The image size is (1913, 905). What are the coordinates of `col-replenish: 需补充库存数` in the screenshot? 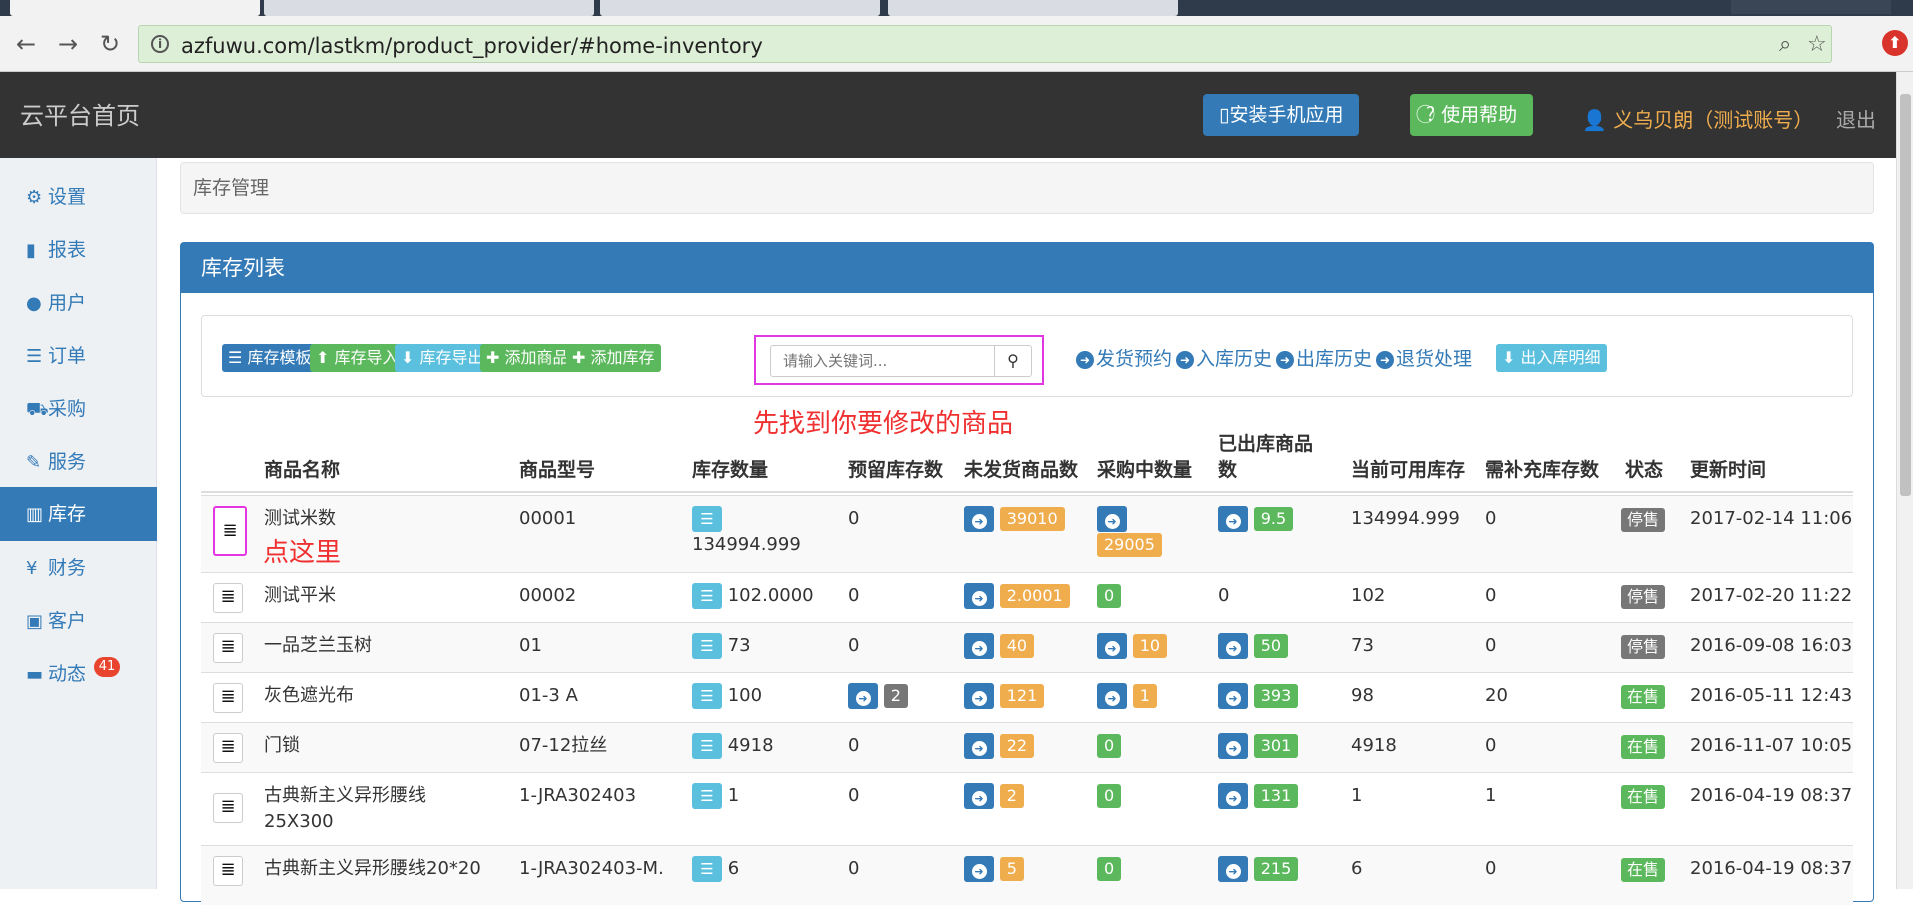 It's located at (1542, 470).